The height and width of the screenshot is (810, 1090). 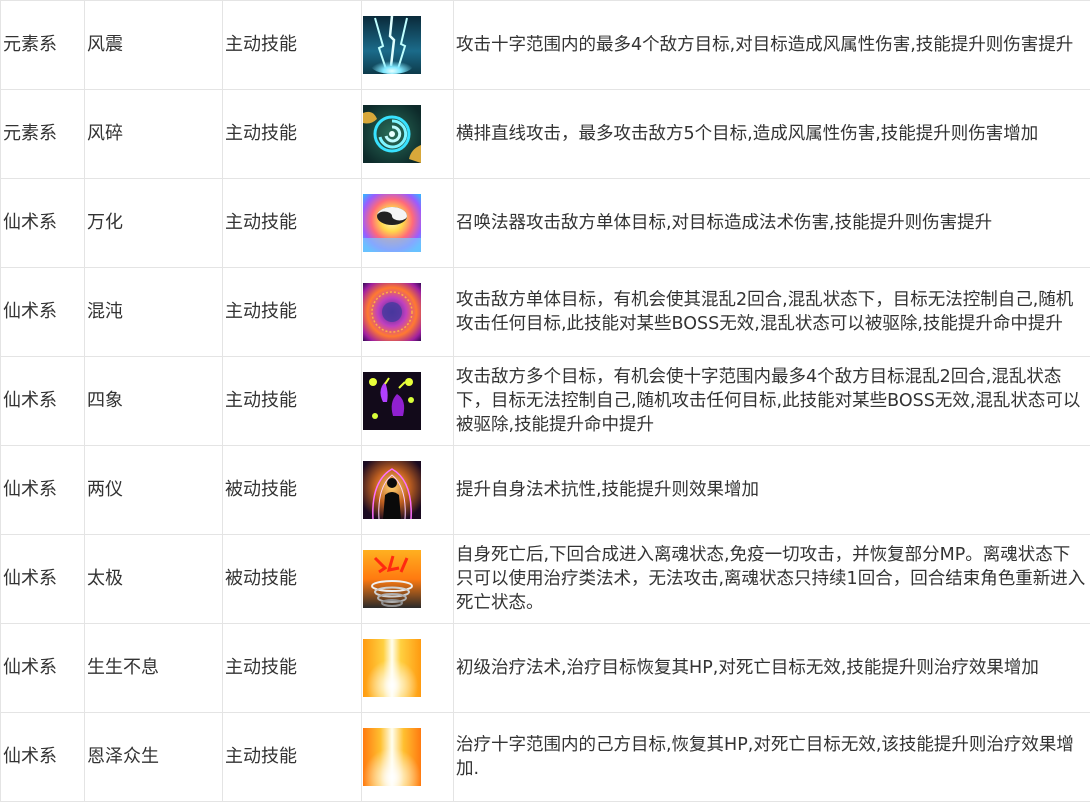 What do you see at coordinates (392, 223) in the screenshot?
I see `yin-yang-icon` at bounding box center [392, 223].